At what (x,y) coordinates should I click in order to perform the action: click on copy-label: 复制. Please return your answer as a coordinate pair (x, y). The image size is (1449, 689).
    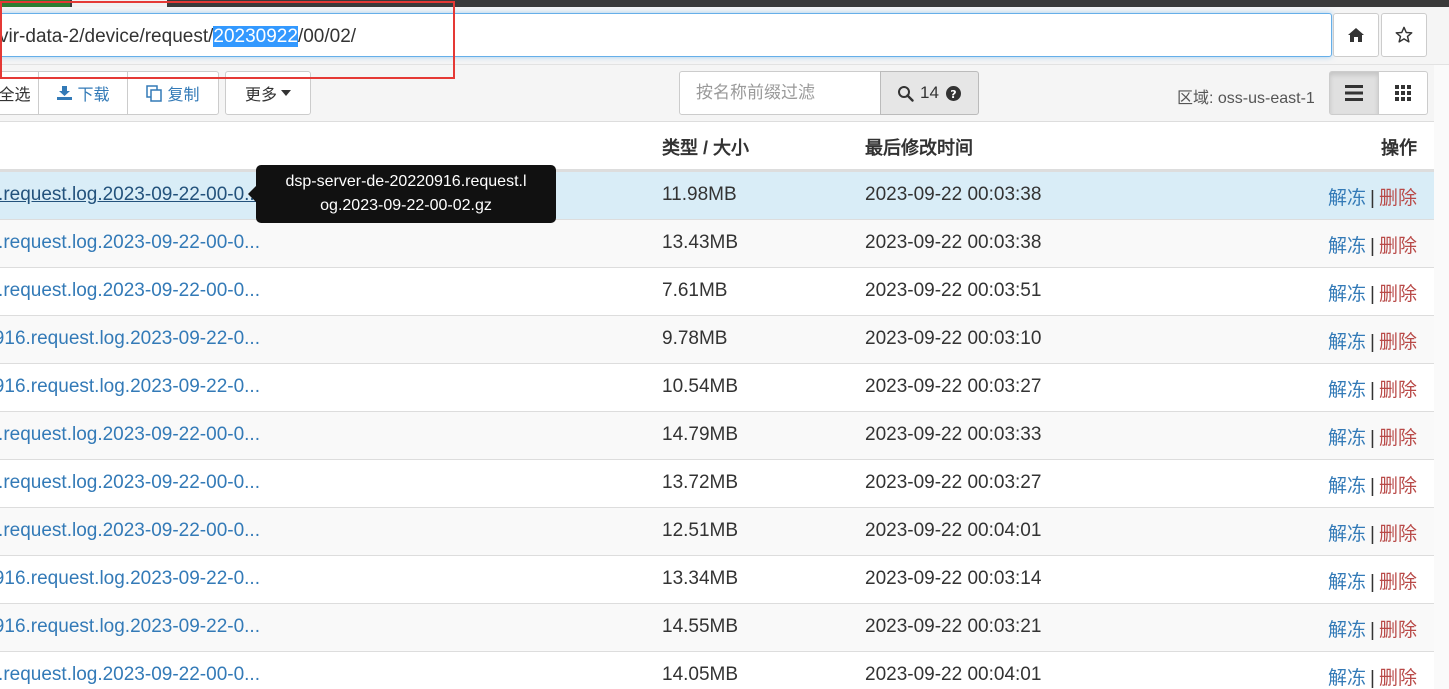
    Looking at the image, I should click on (183, 95).